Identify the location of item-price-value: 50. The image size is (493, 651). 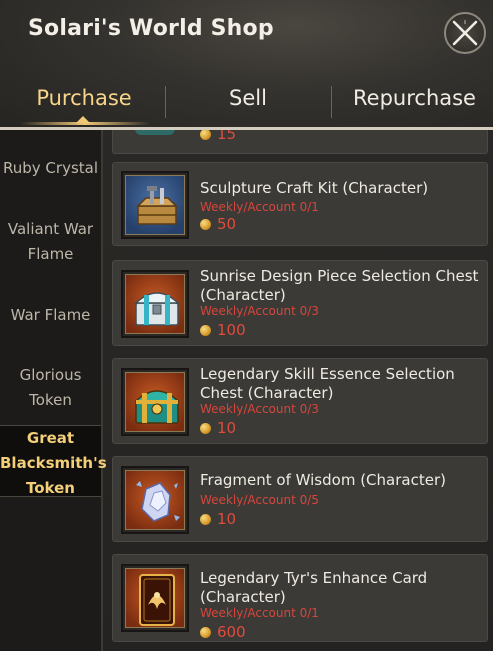
(227, 224).